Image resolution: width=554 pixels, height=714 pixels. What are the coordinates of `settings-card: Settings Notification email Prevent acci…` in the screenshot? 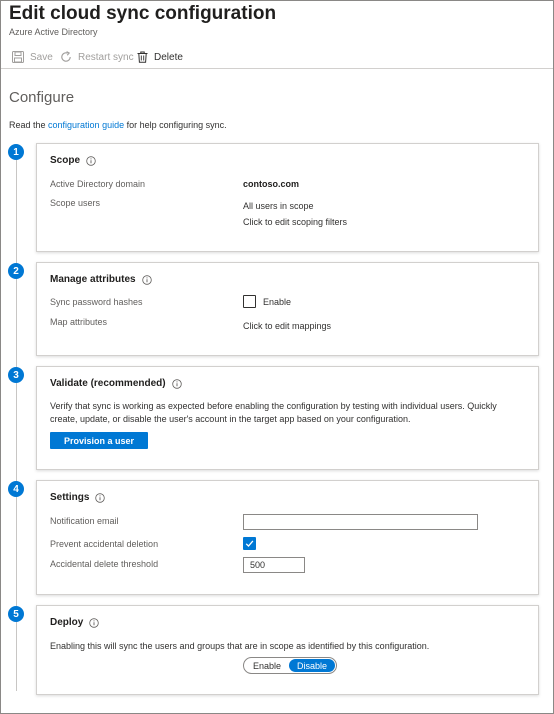 It's located at (287, 537).